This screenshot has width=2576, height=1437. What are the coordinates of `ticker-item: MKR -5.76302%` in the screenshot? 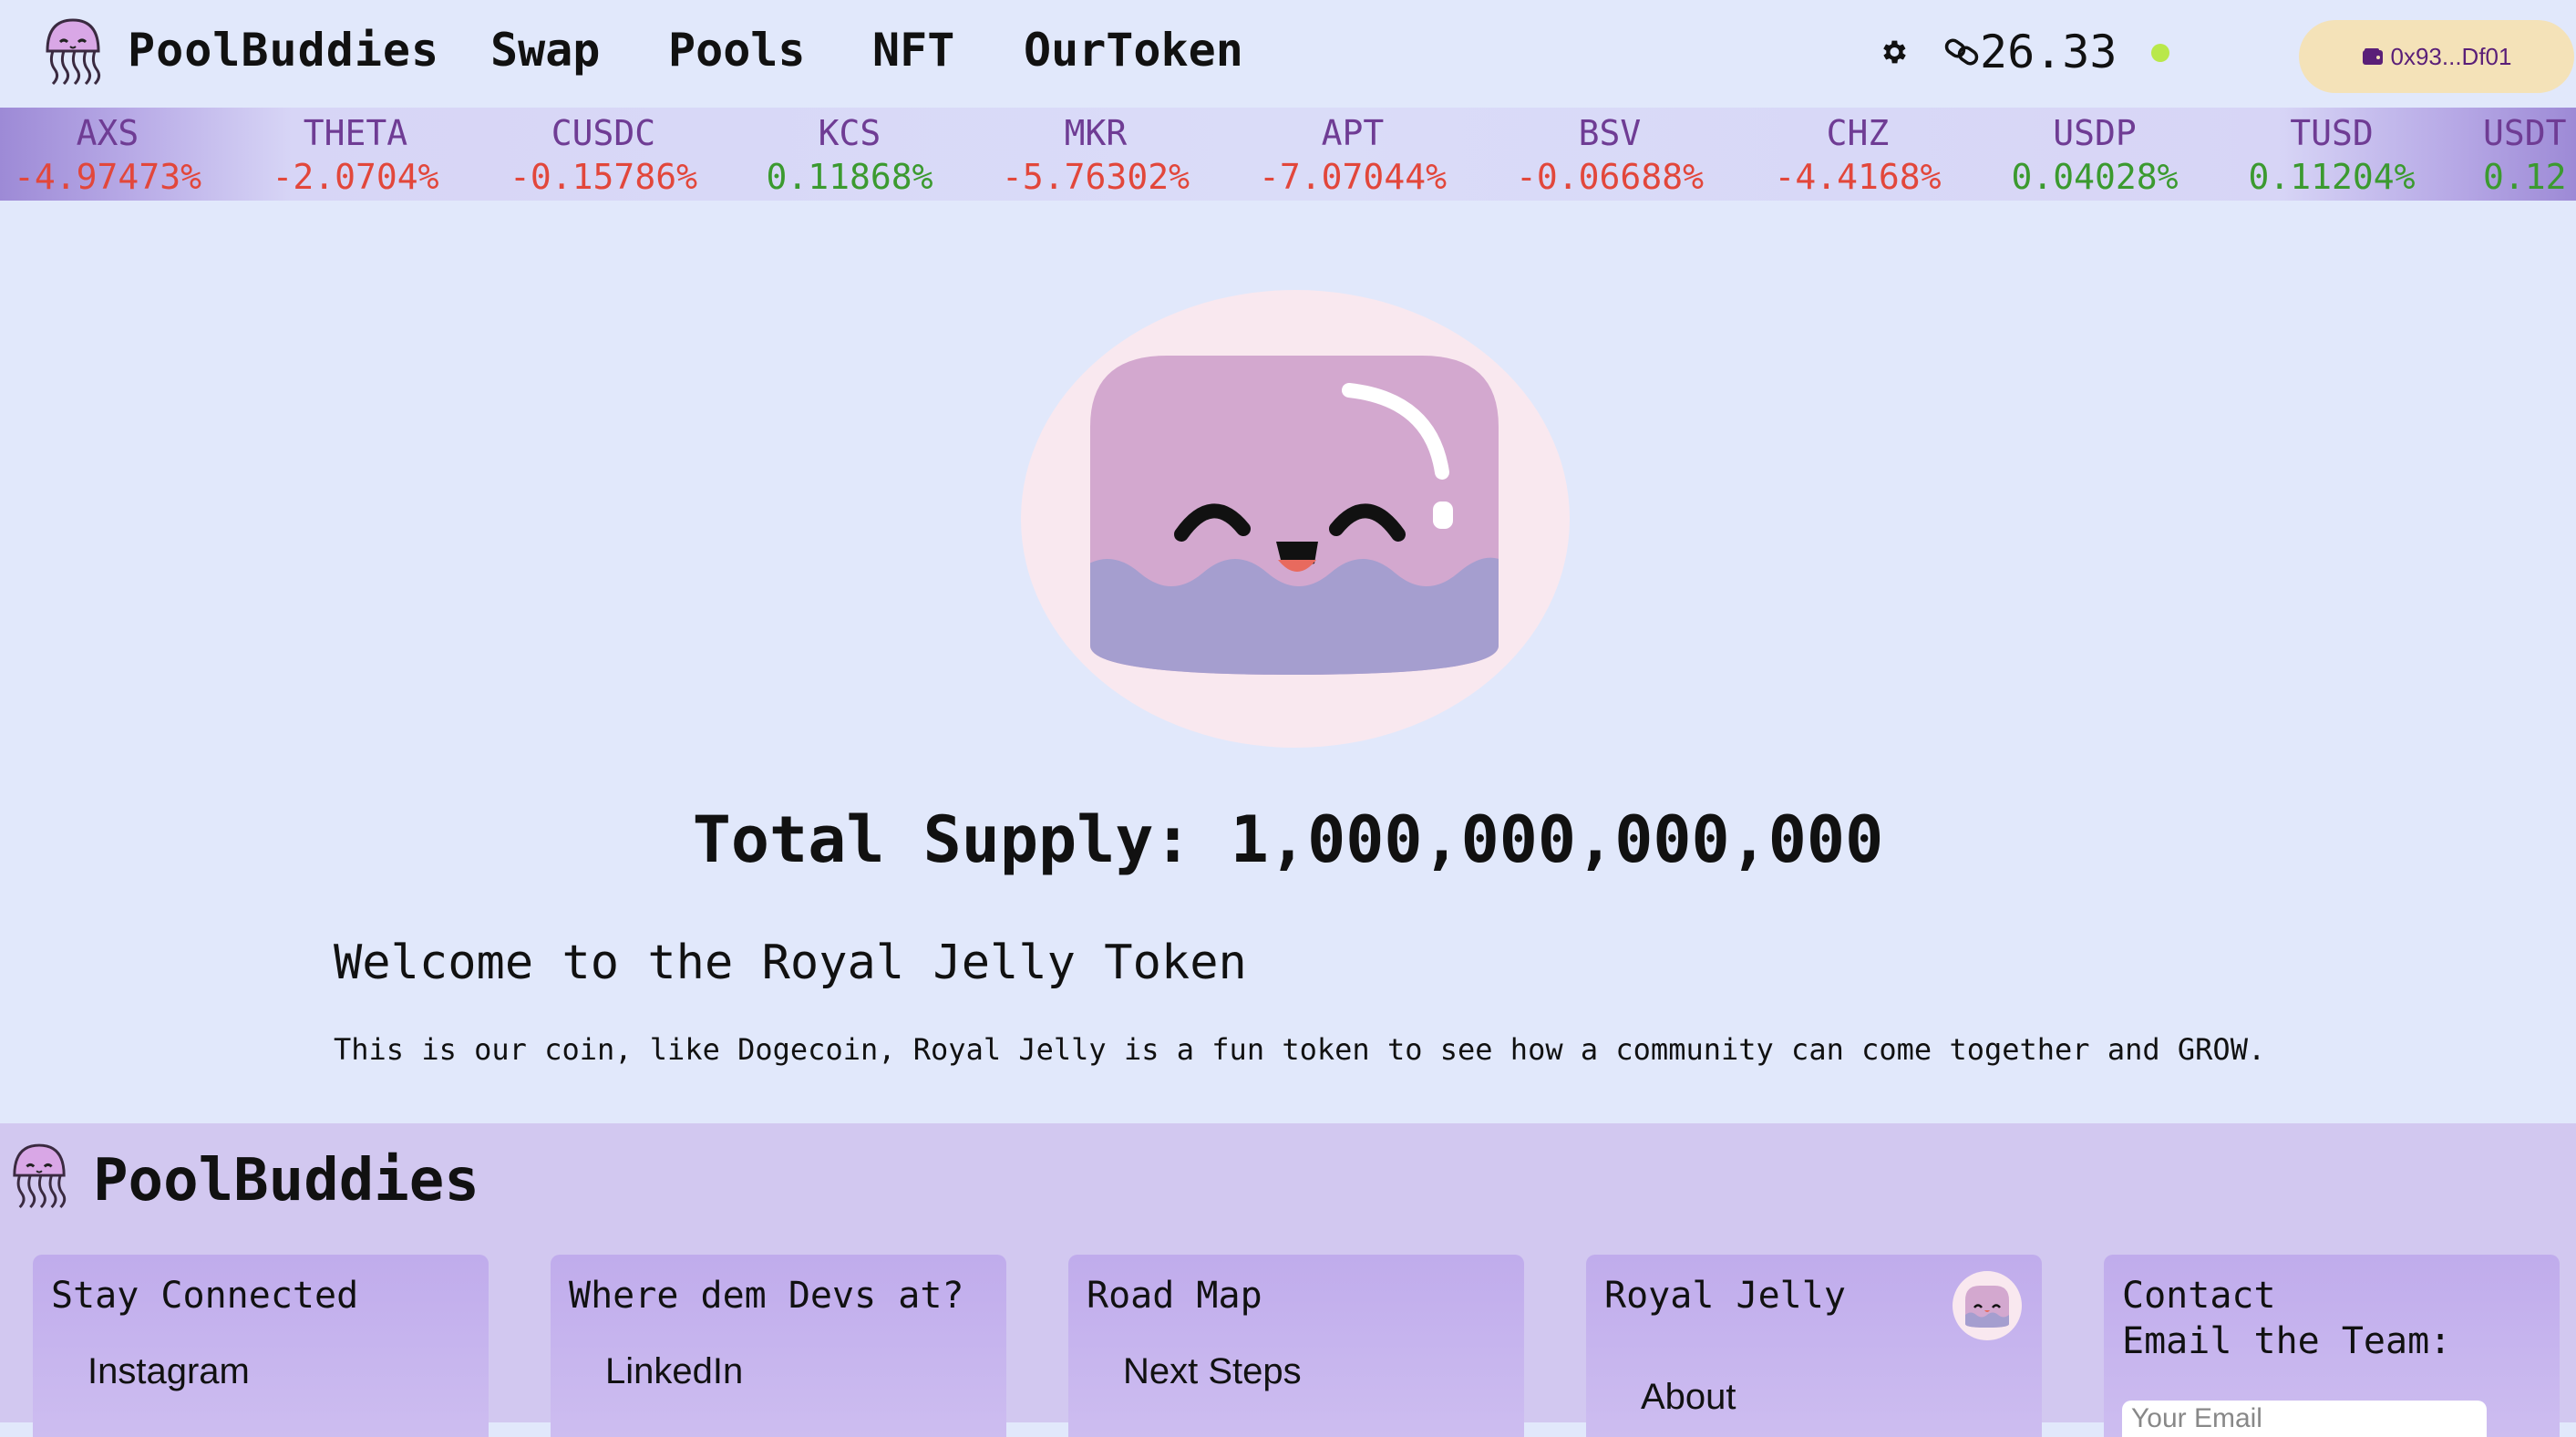 It's located at (1095, 154).